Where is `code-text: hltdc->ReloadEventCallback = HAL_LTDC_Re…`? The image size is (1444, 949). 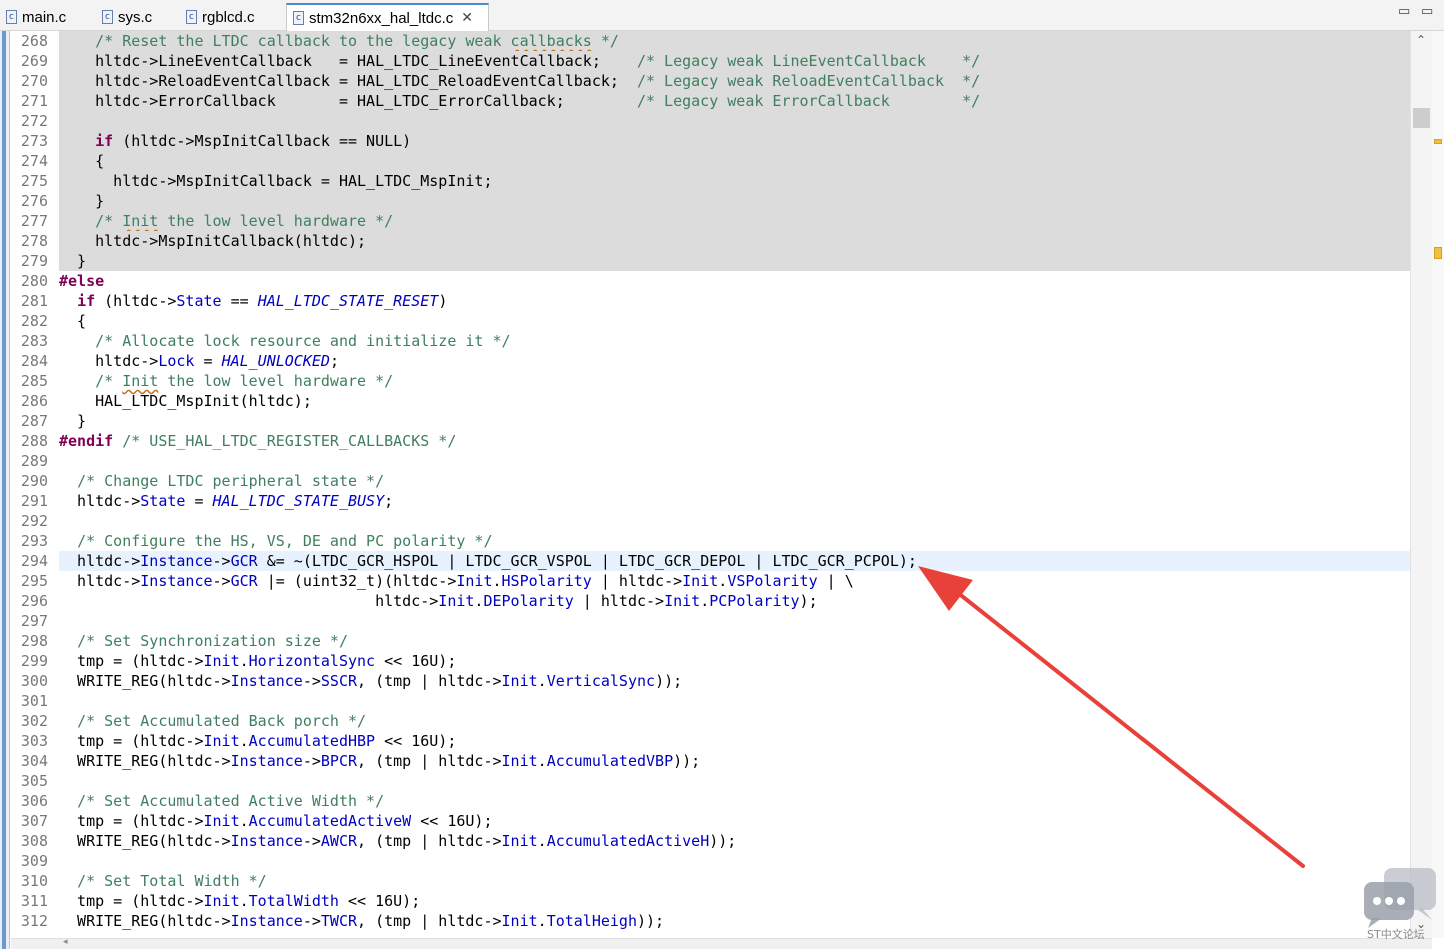 code-text: hltdc->ReloadEventCallback = HAL_LTDC_Re… is located at coordinates (734, 81).